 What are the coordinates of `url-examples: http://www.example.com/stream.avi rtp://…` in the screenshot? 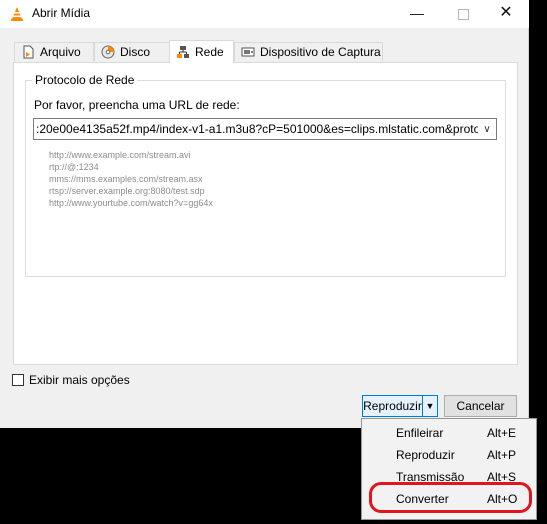 It's located at (131, 179).